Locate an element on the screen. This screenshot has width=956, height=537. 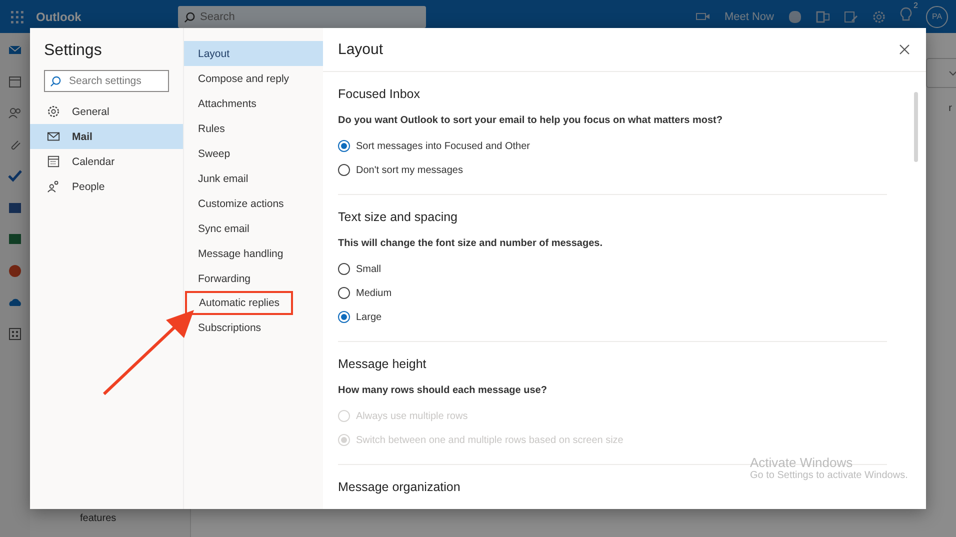
mail-settings-item: Compose and reply is located at coordinates (253, 78).